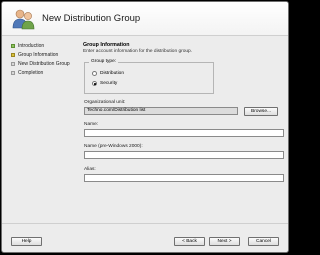  Describe the element at coordinates (112, 73) in the screenshot. I see `radio-label: Distribution` at that location.